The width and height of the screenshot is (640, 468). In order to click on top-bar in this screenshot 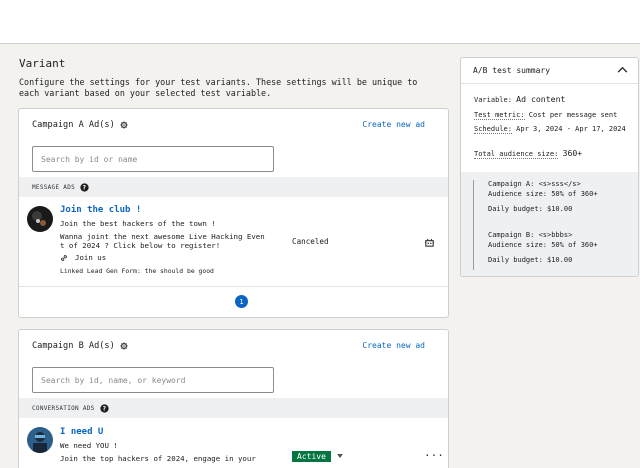, I will do `click(320, 22)`.